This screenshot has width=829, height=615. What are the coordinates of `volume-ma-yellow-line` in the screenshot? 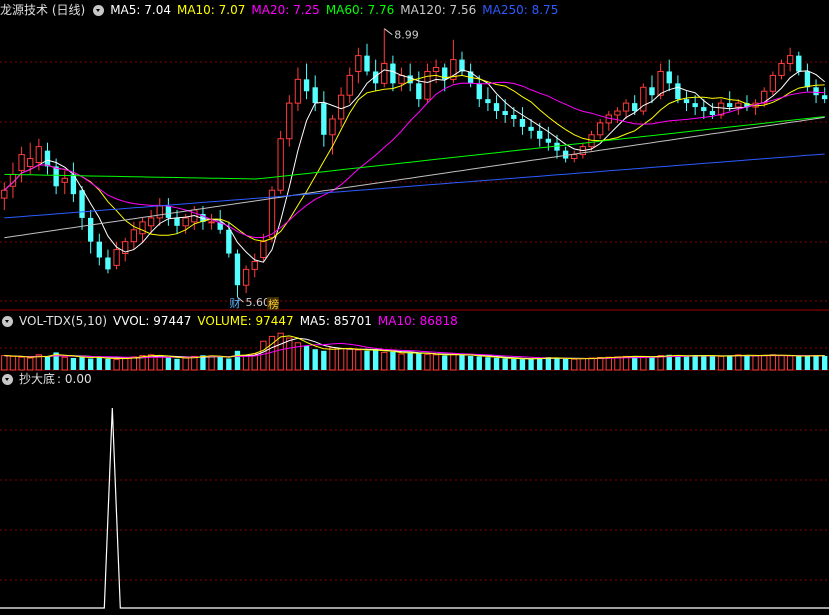 It's located at (414, 347).